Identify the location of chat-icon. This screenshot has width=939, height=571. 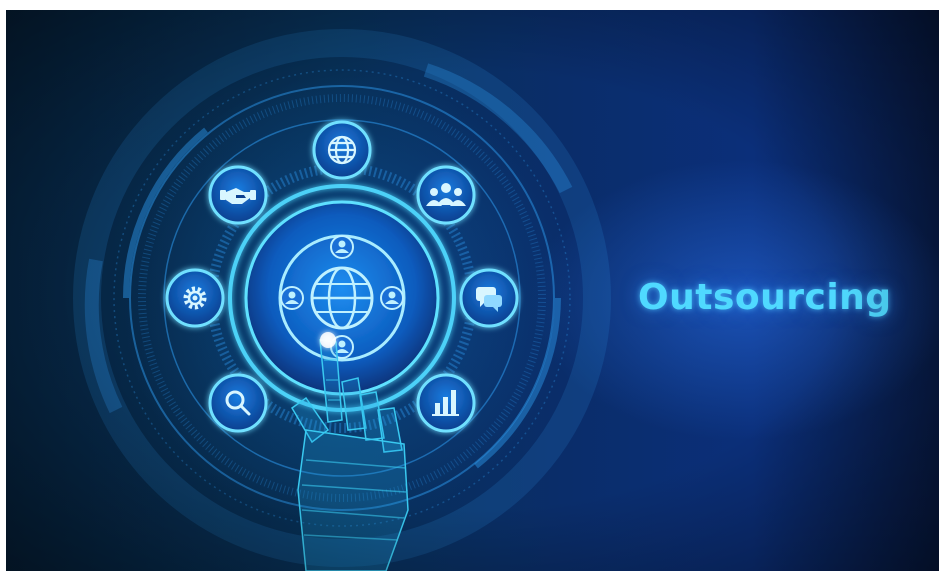
(489, 298).